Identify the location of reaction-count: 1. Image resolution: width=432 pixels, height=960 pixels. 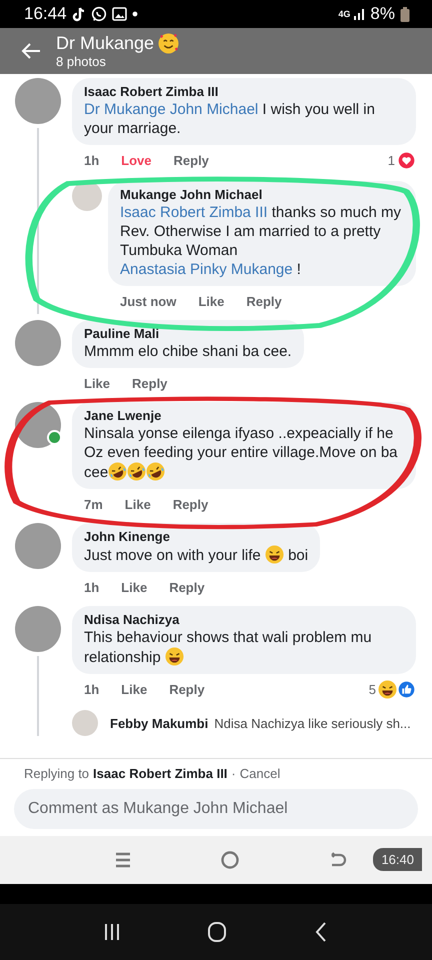
(391, 160).